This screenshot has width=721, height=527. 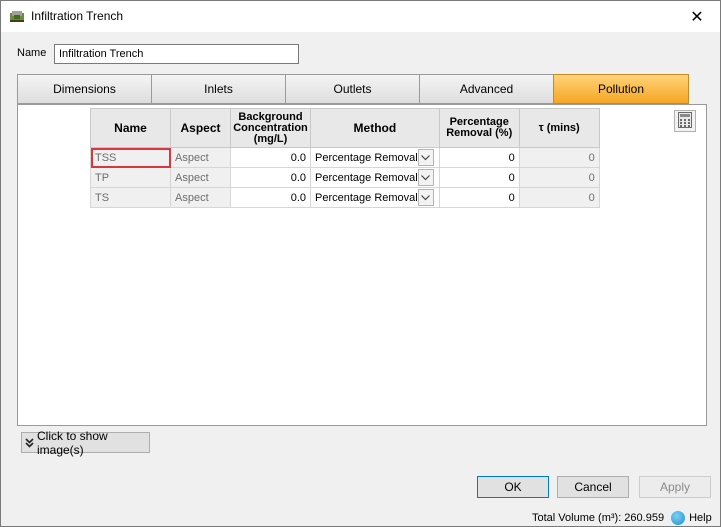 What do you see at coordinates (29, 442) in the screenshot?
I see `double-chevron-down-icon` at bounding box center [29, 442].